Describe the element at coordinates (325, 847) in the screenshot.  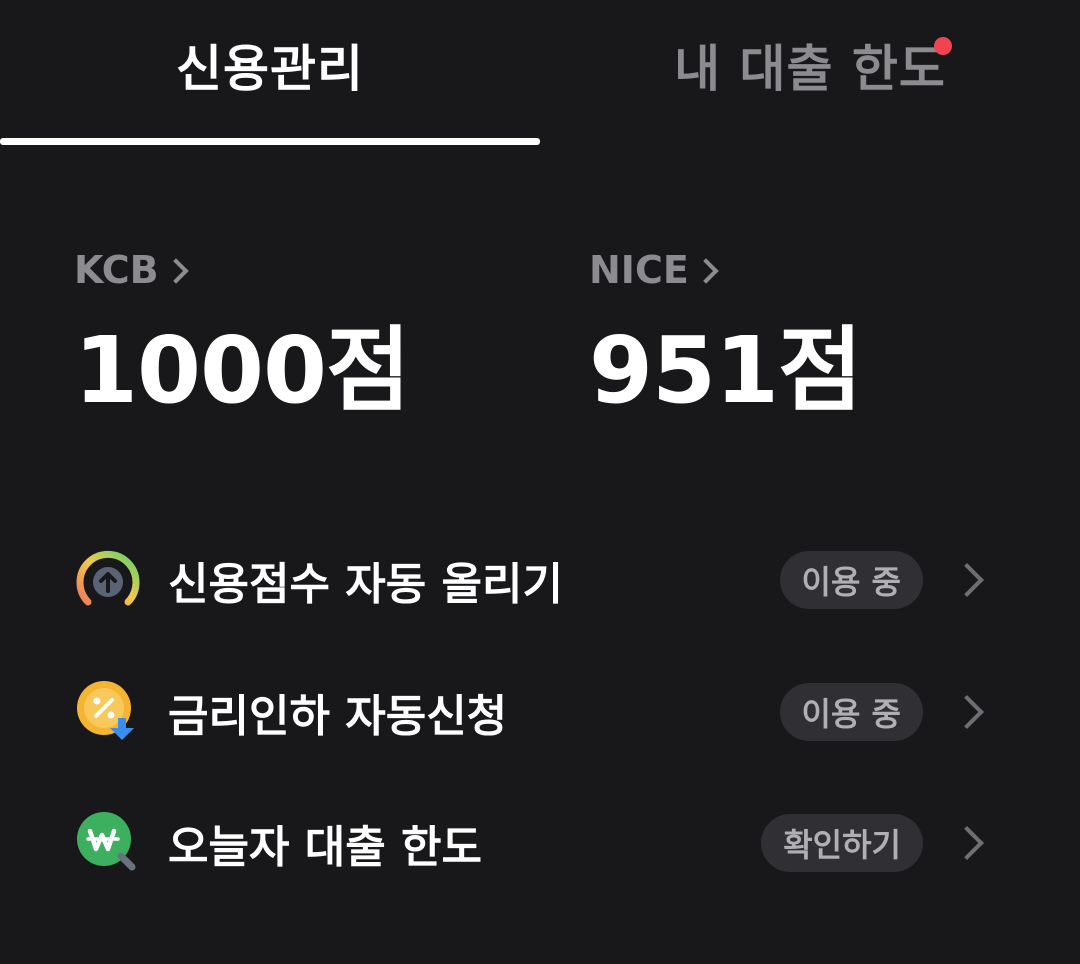
I see `list-item-label: 오늘자 대출 한도` at that location.